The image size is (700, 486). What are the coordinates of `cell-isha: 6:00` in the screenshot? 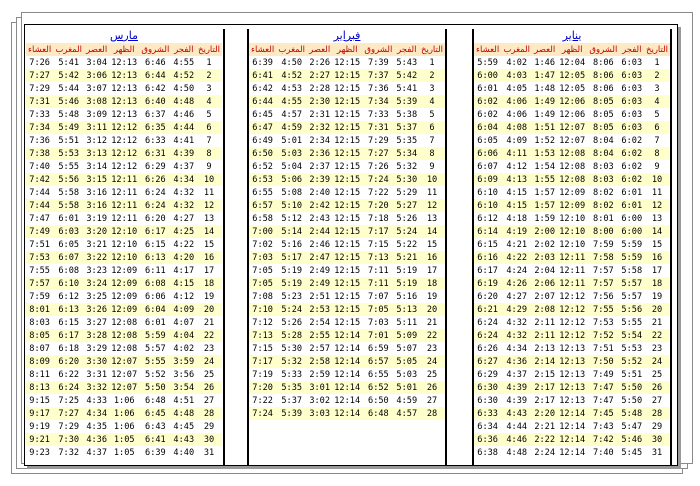 It's located at (488, 75).